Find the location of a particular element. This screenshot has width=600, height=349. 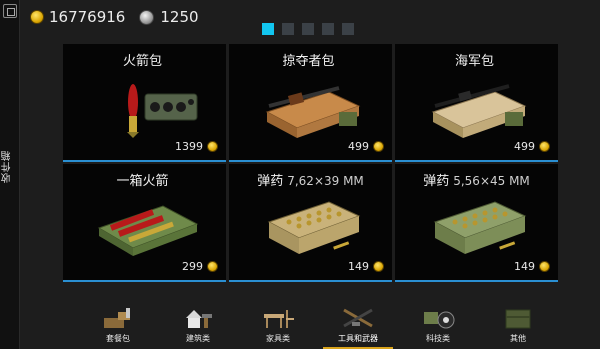

ak-crate-icon is located at coordinates (313, 112).